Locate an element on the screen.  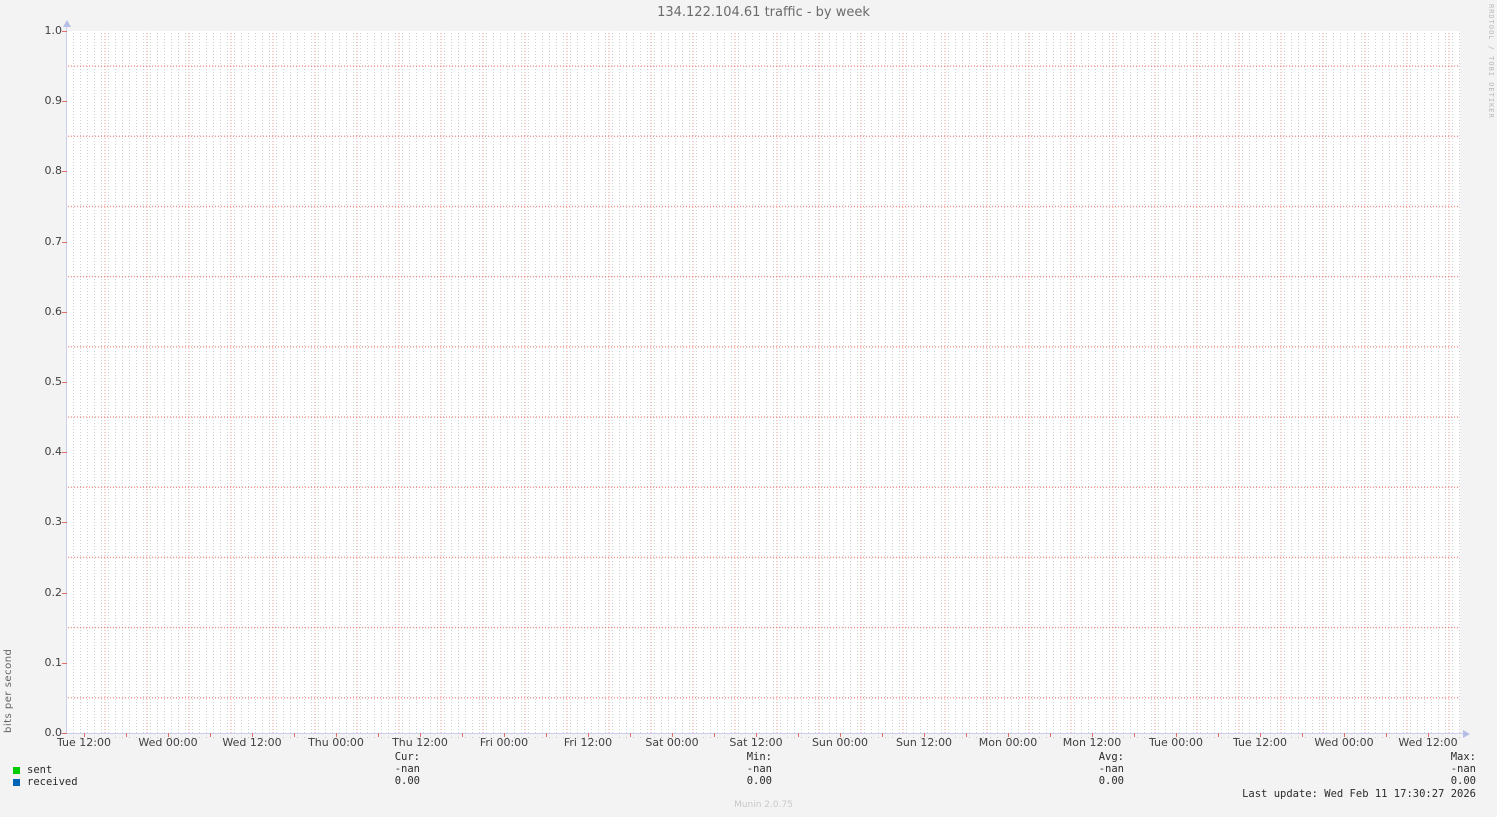
y-tick-label: 0.8 is located at coordinates (53, 171).